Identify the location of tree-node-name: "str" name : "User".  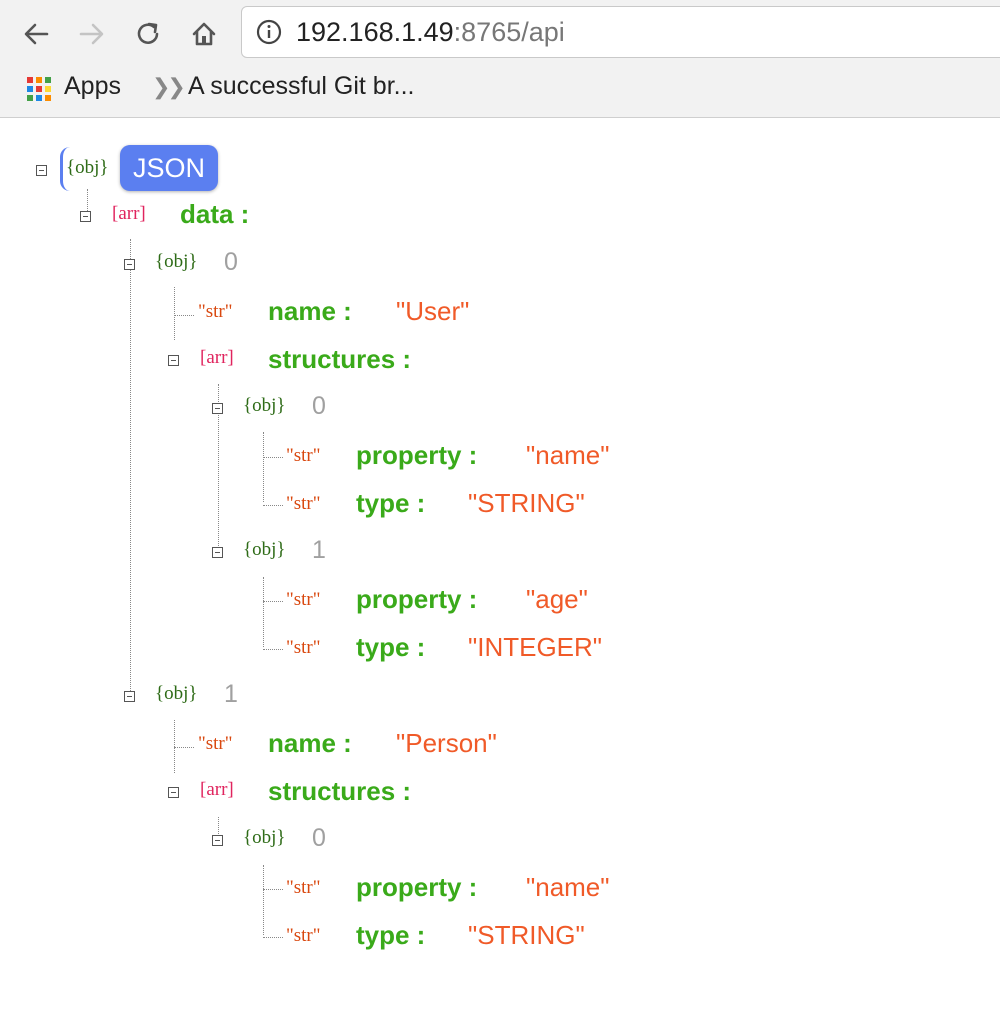
(300, 313).